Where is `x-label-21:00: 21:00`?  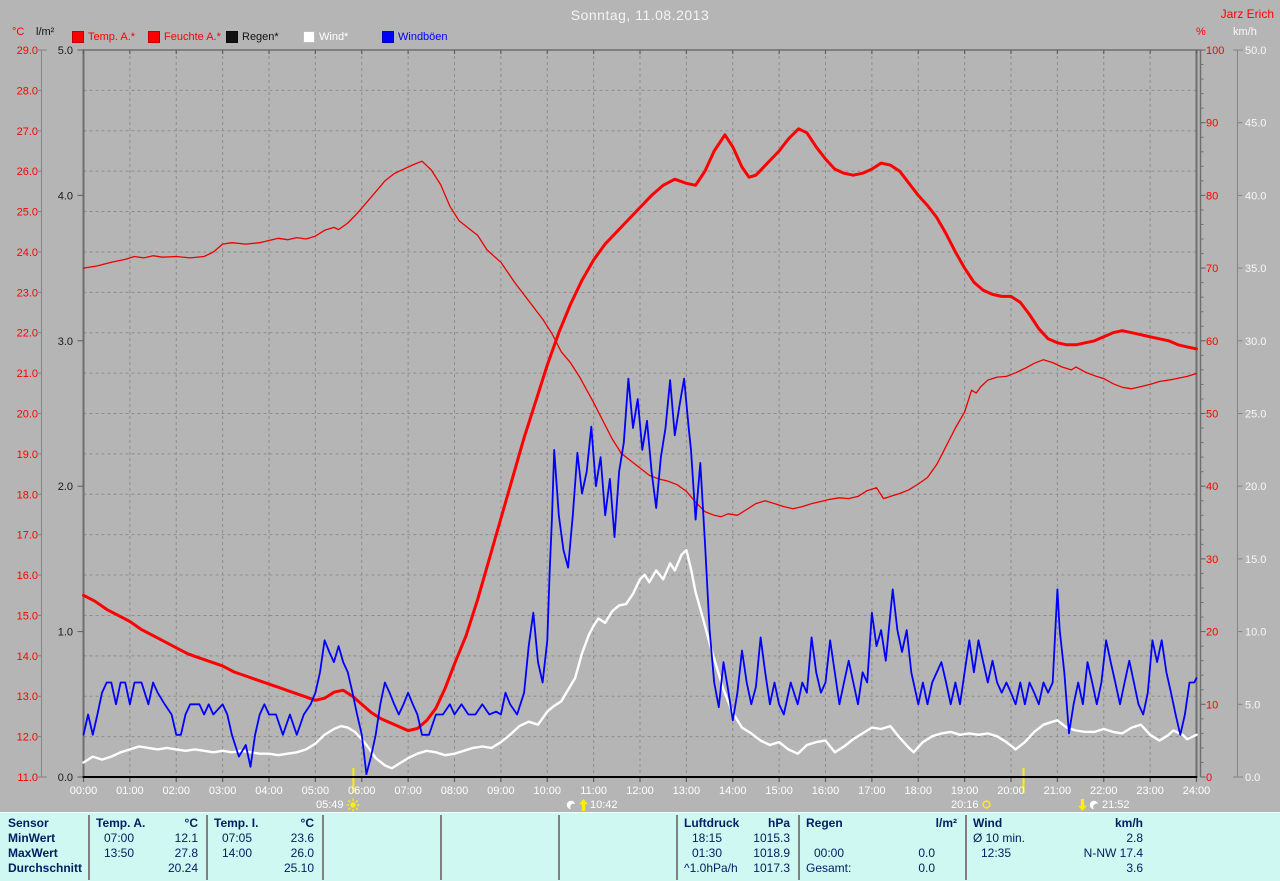 x-label-21:00: 21:00 is located at coordinates (1058, 791).